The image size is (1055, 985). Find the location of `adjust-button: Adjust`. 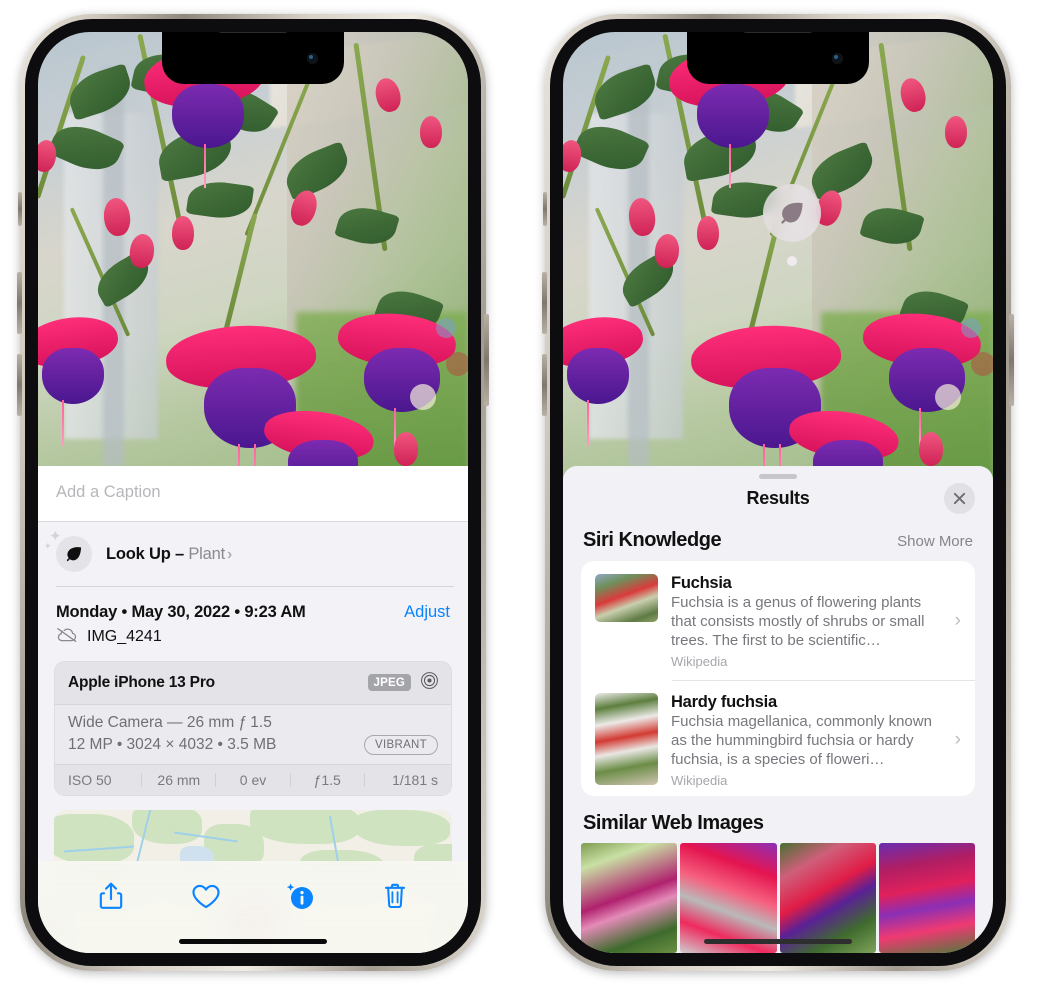

adjust-button: Adjust is located at coordinates (427, 612).